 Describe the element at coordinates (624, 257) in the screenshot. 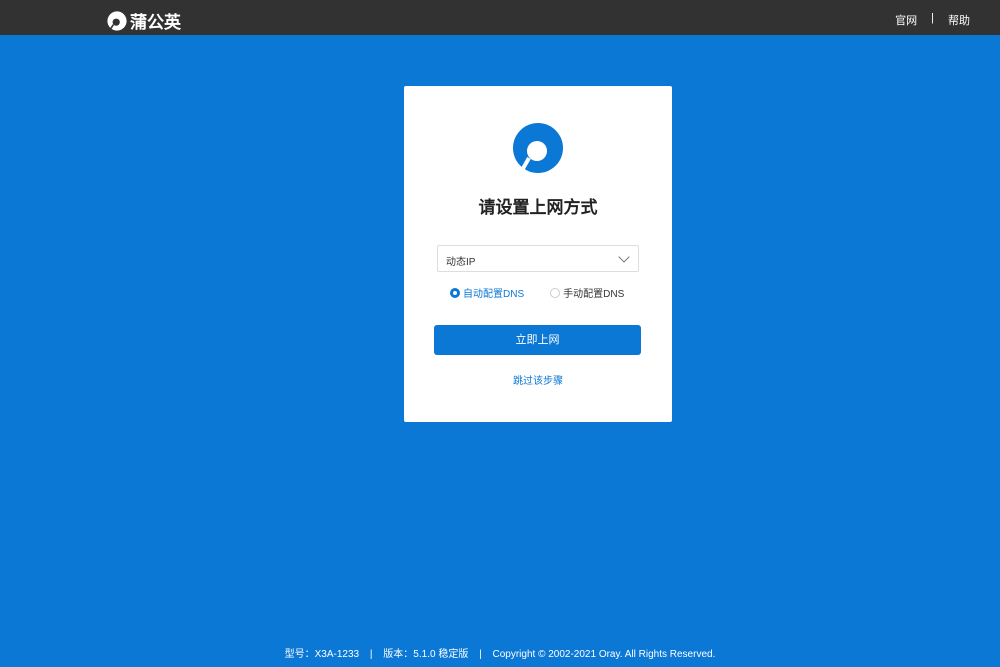

I see `chevron-down-icon` at that location.